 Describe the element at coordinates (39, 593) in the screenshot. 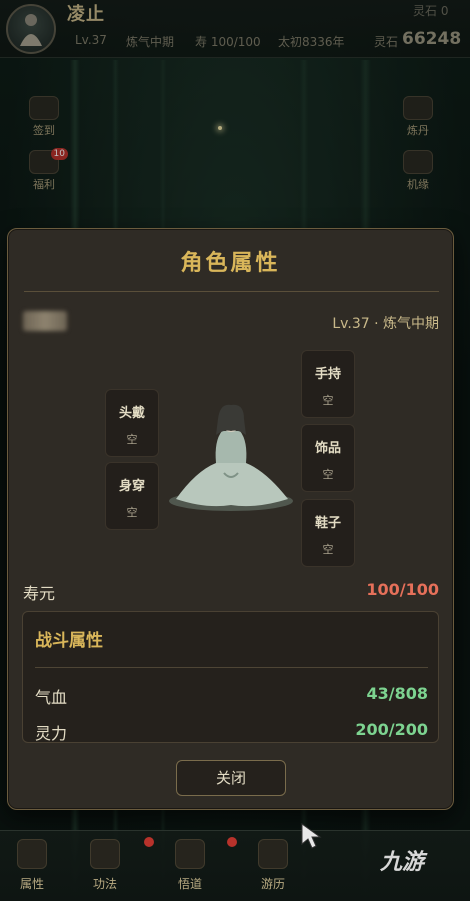

I see `lifespan-label: 寿元` at that location.